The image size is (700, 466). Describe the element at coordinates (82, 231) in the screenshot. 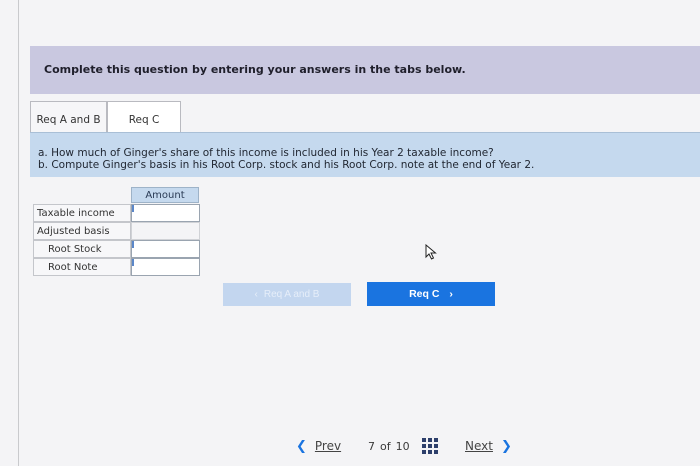

I see `row-label-adjusted-basis: Adjusted basis` at that location.